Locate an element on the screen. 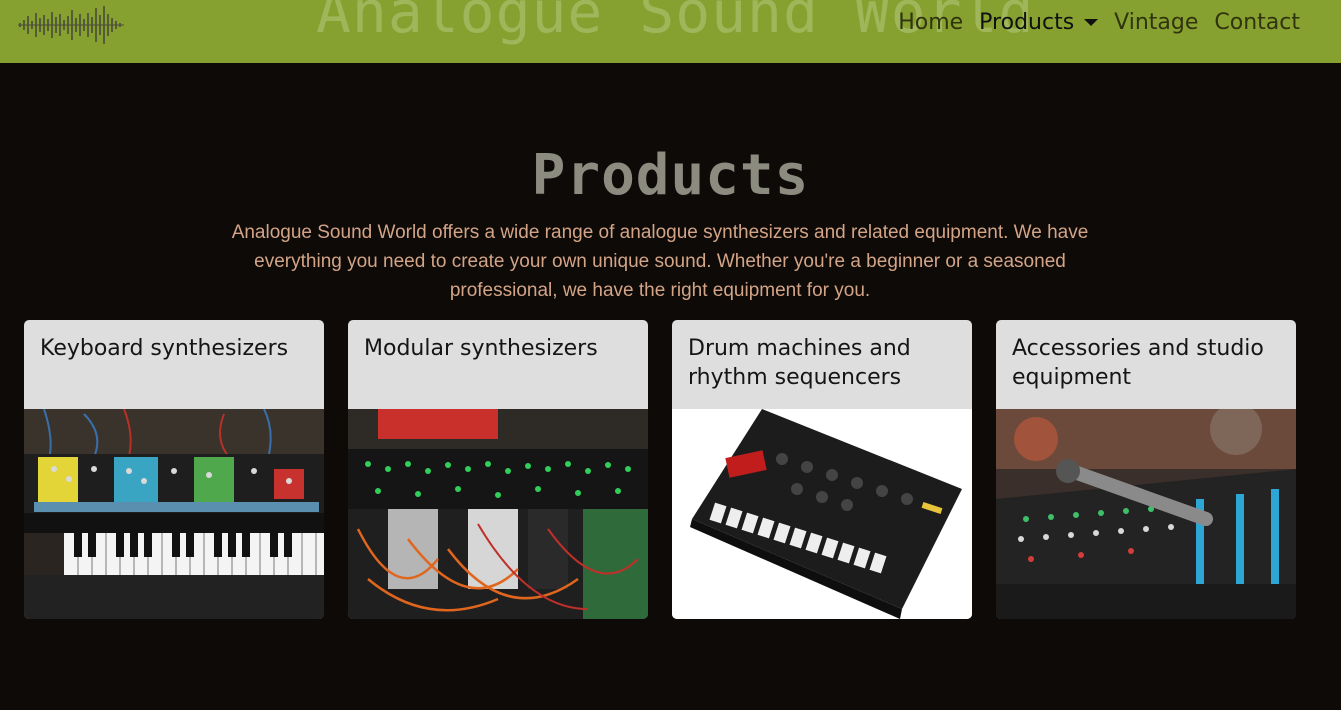 This screenshot has width=1341, height=710. modular-synth-photo is located at coordinates (498, 514).